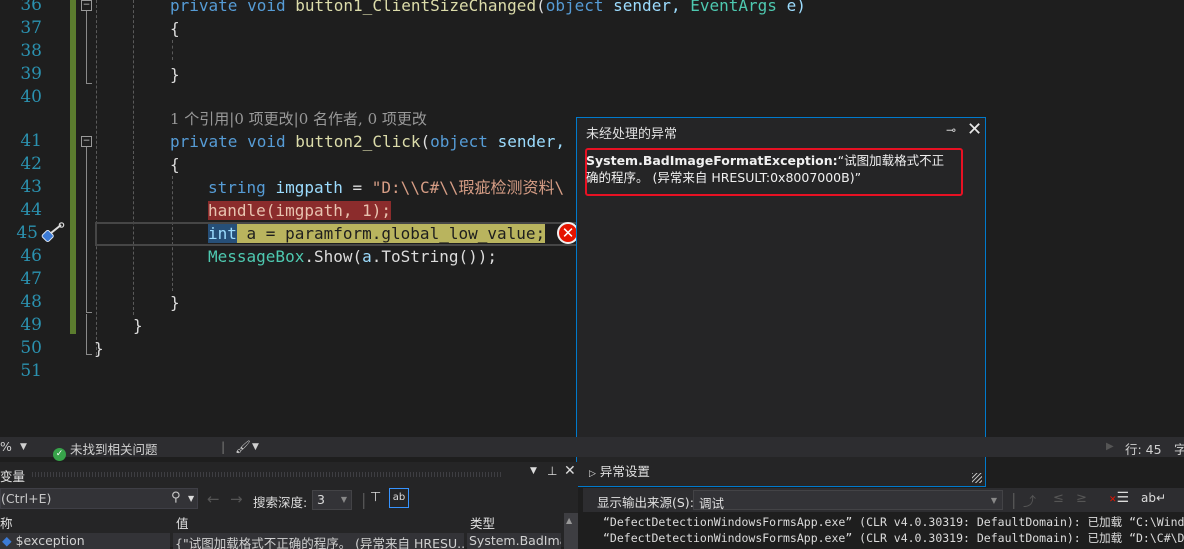  What do you see at coordinates (1143, 449) in the screenshot?
I see `line-indicator: 行: 45` at bounding box center [1143, 449].